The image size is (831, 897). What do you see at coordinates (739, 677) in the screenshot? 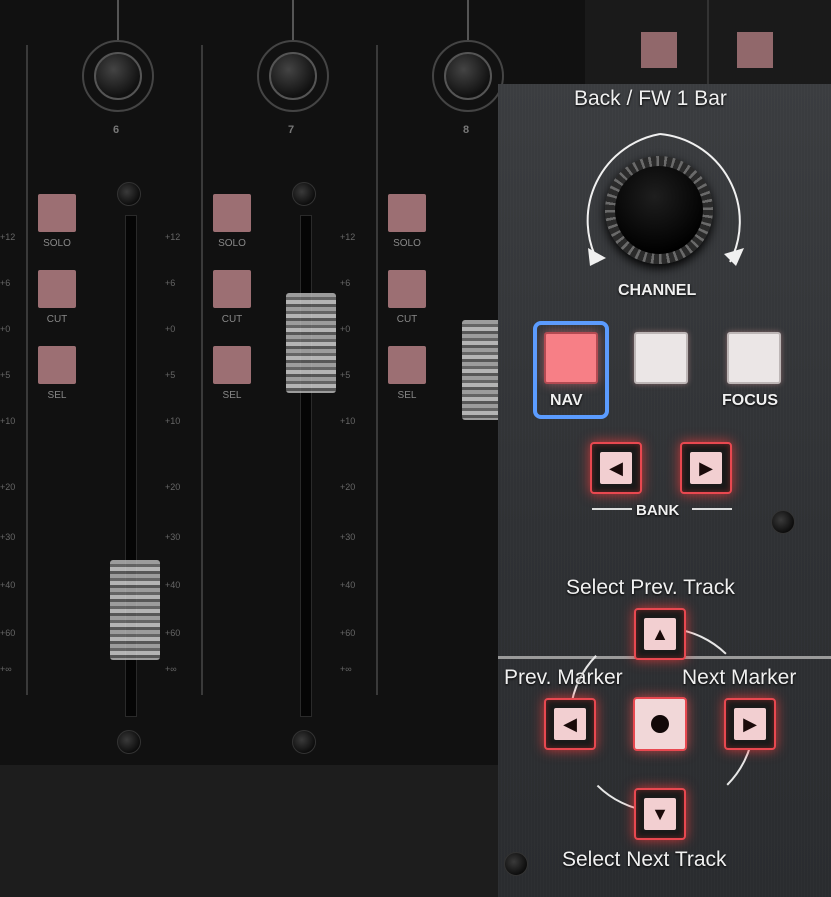
I see `next-marker-label: Next Marker` at bounding box center [739, 677].